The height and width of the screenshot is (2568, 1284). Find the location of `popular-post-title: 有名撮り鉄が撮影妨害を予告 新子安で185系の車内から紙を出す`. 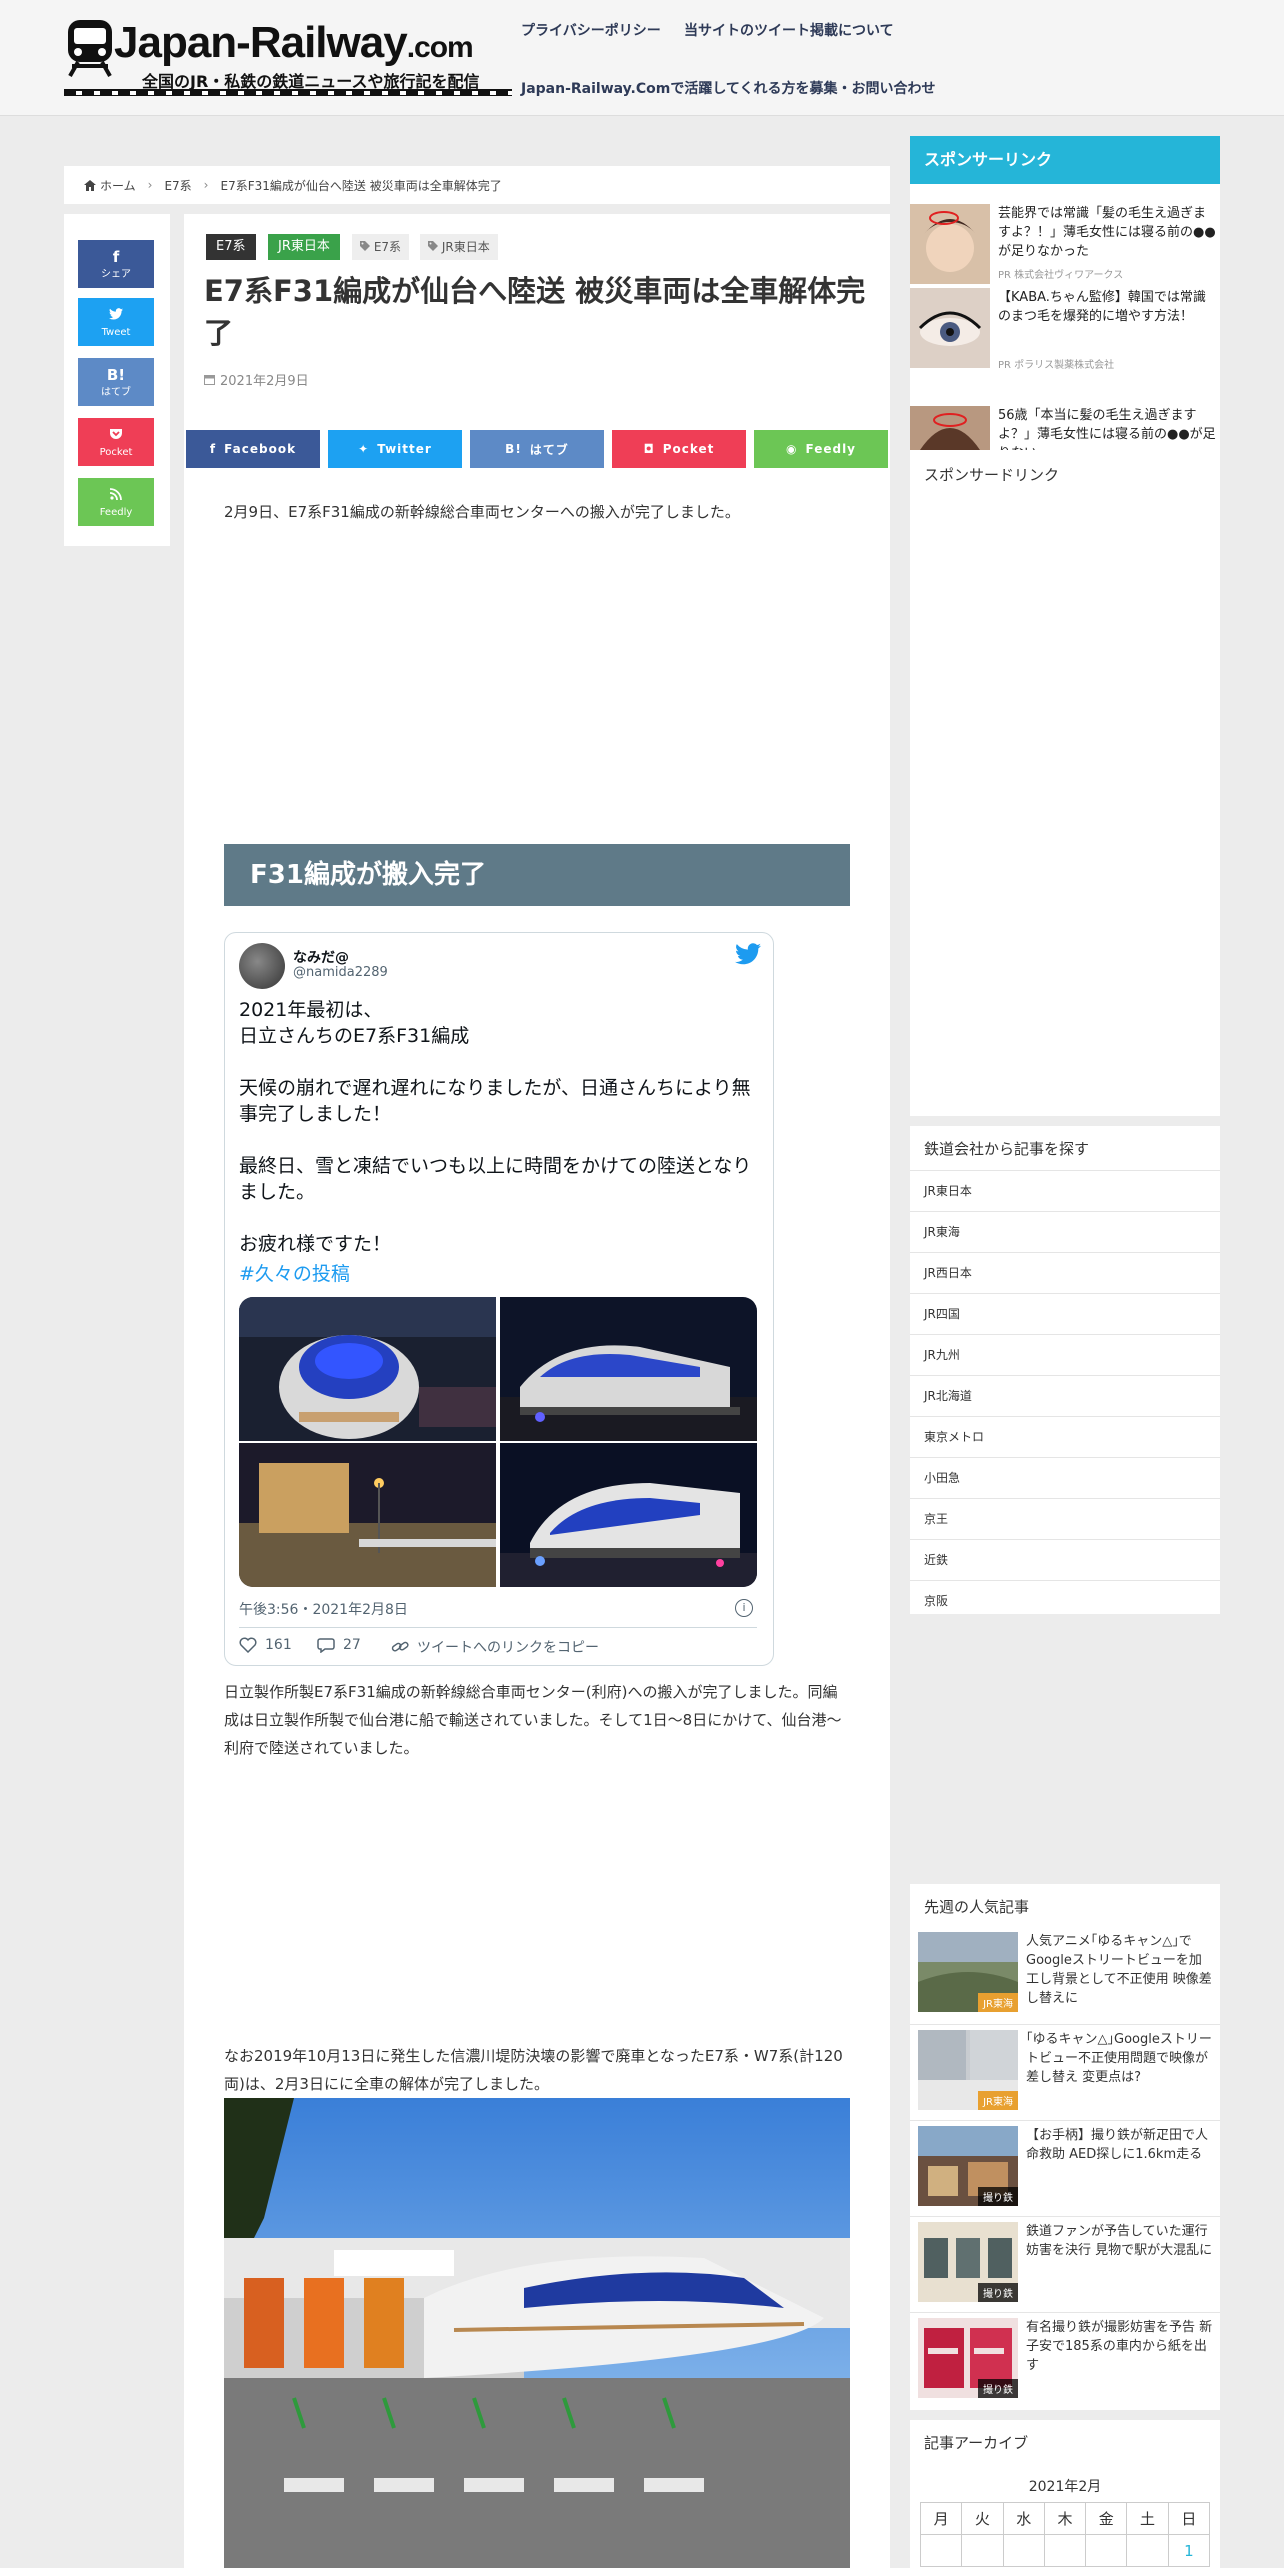

popular-post-title: 有名撮り鉄が撮影妨害を予告 新子安で185系の車内から紙を出す is located at coordinates (1119, 2346).